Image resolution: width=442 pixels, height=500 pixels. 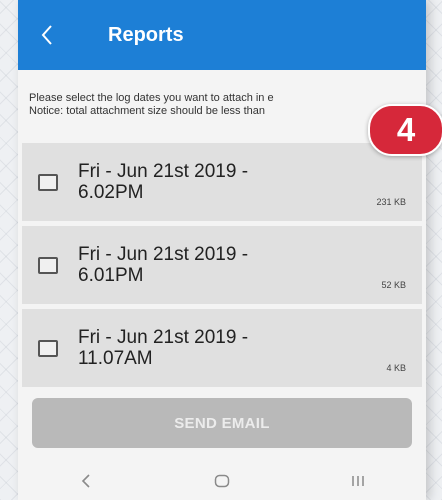 I want to click on chevron-left-icon, so click(x=46, y=35).